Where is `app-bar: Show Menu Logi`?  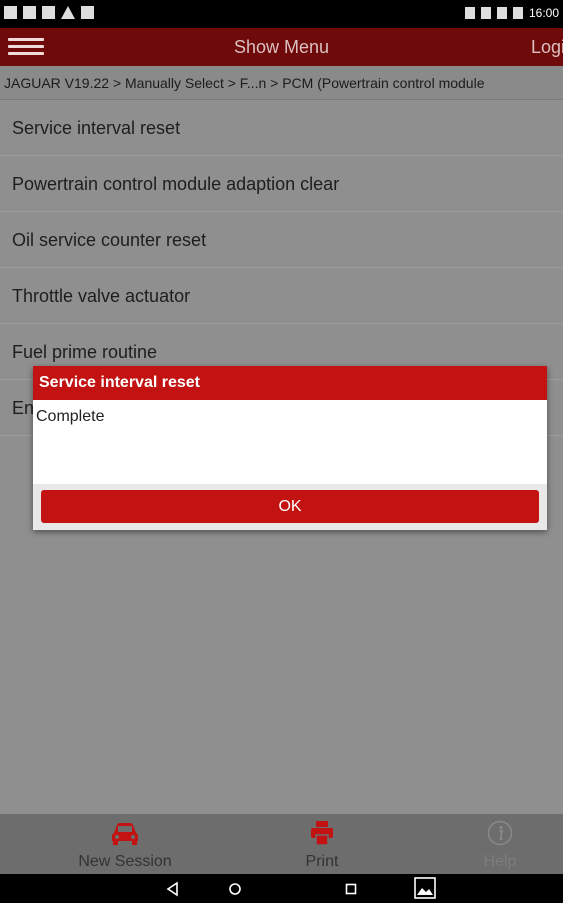 app-bar: Show Menu Logi is located at coordinates (281, 47).